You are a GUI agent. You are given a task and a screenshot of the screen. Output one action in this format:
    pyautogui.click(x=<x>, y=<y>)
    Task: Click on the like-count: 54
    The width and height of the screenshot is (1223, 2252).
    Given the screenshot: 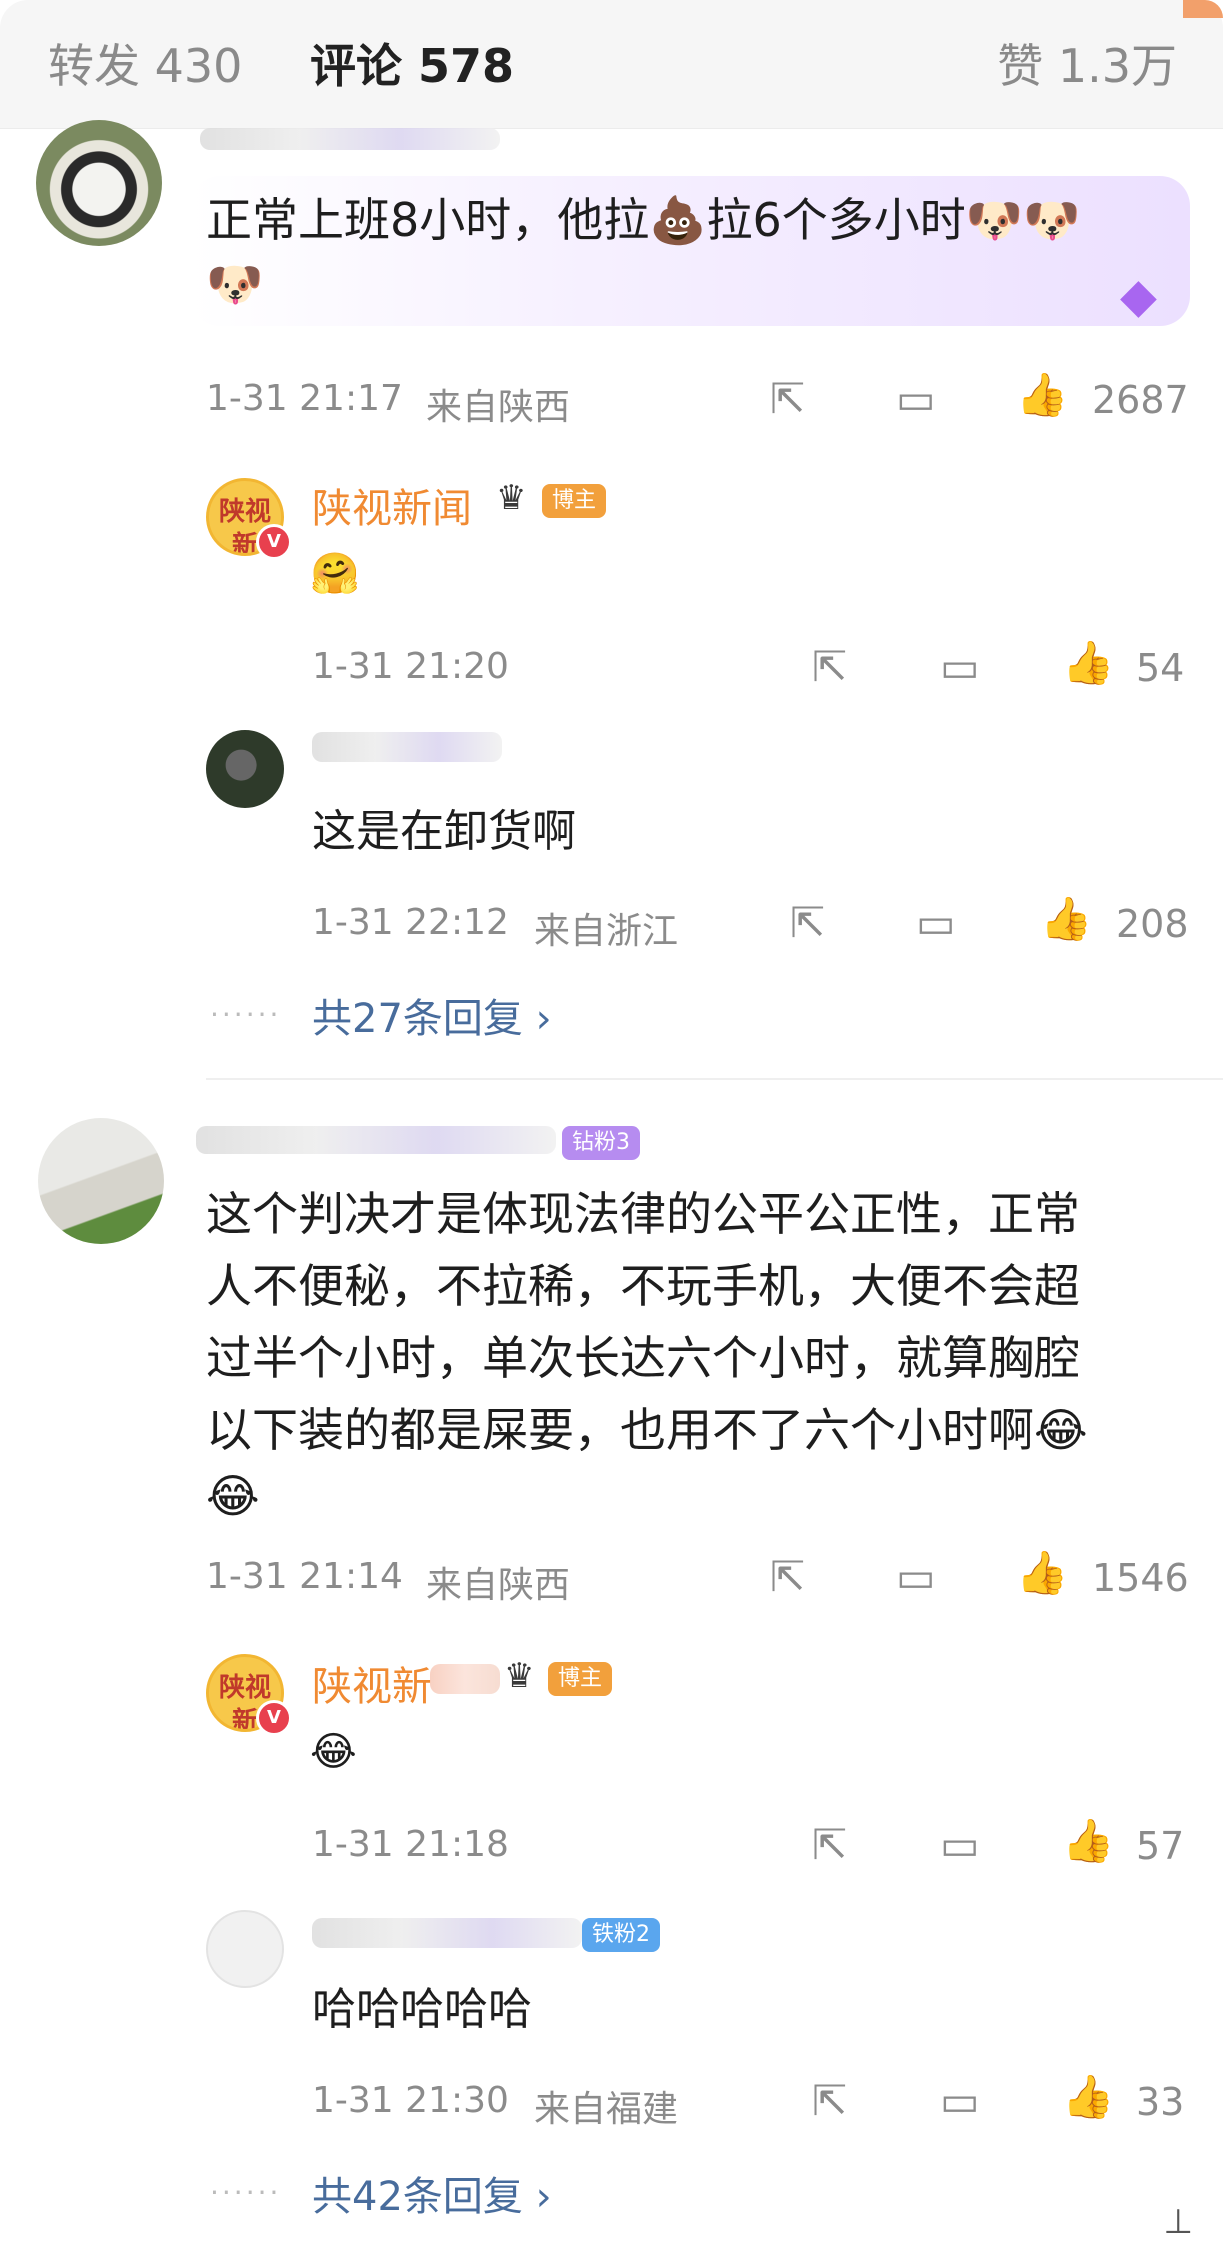 What is the action you would take?
    pyautogui.click(x=1160, y=668)
    